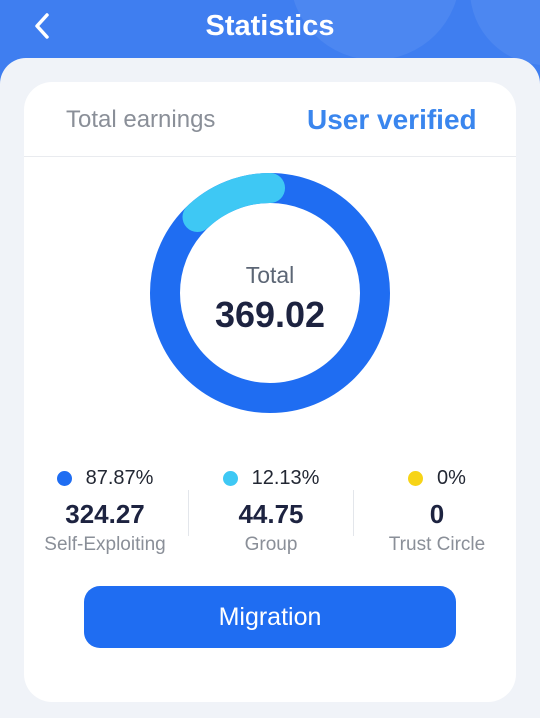  I want to click on category-label: Self-Exploiting, so click(105, 544).